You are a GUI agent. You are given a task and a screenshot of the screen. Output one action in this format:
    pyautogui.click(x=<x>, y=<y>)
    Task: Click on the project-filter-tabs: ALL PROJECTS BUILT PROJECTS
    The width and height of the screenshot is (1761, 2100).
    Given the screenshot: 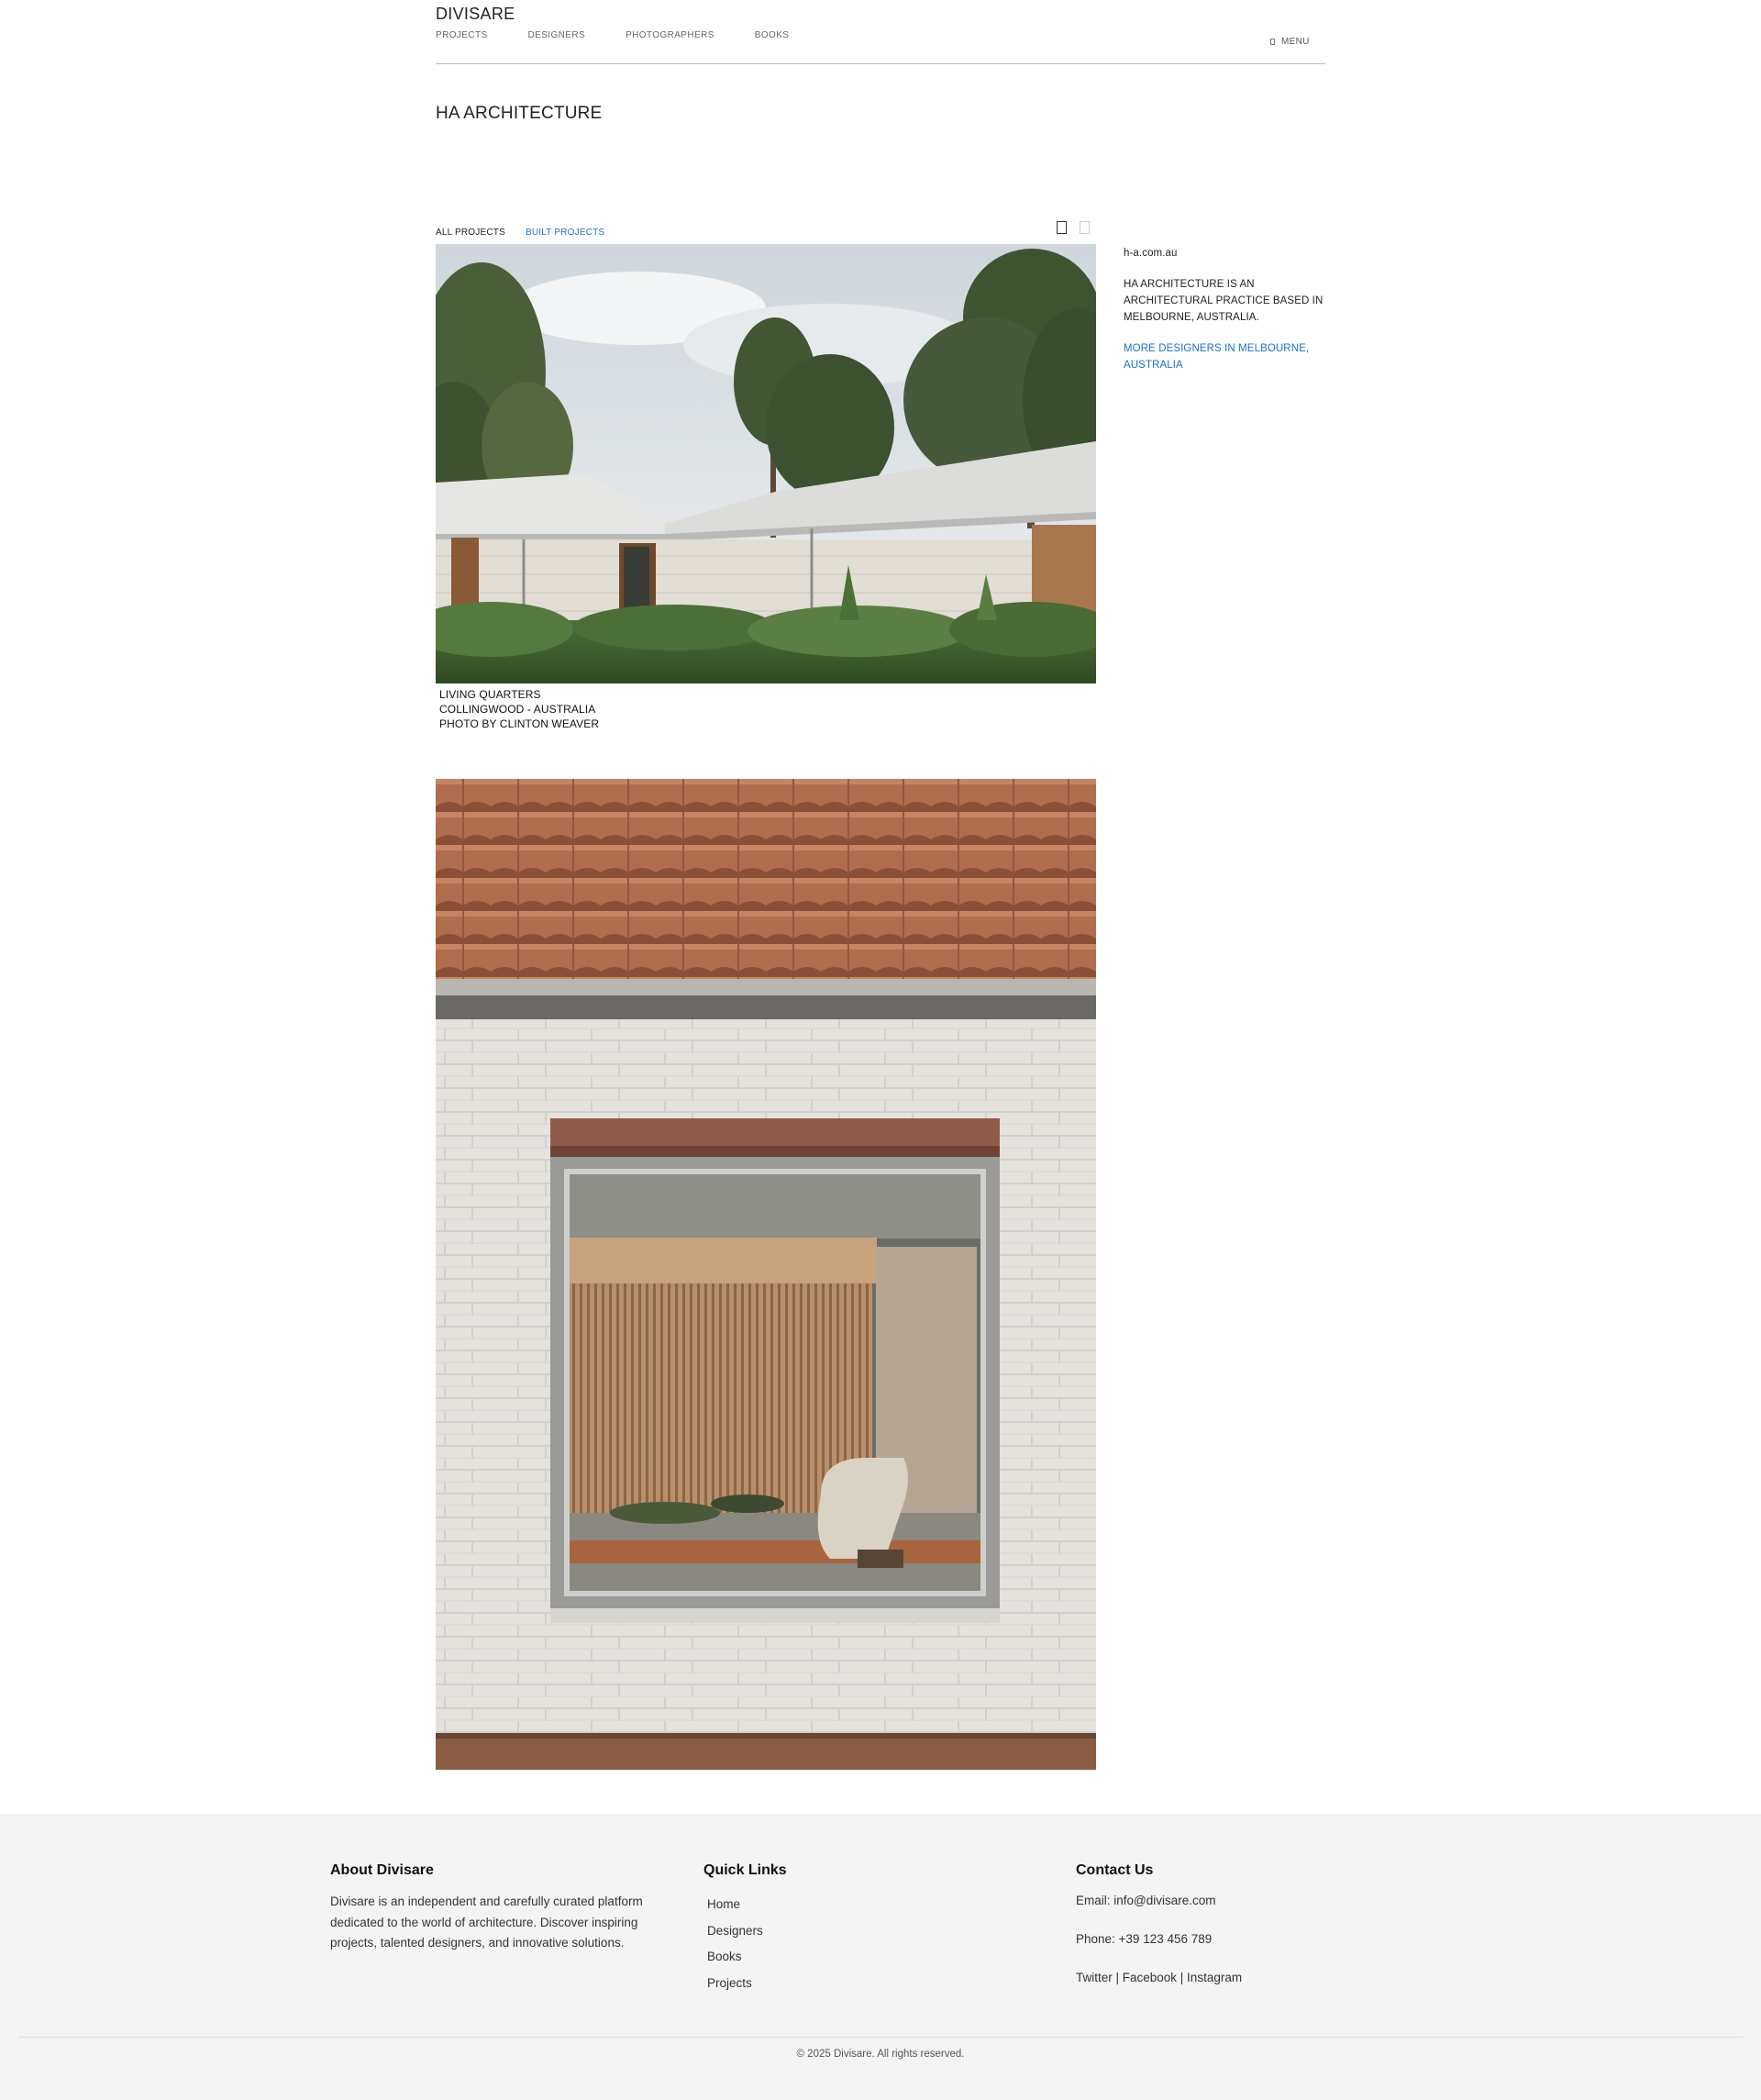 What is the action you would take?
    pyautogui.click(x=520, y=233)
    